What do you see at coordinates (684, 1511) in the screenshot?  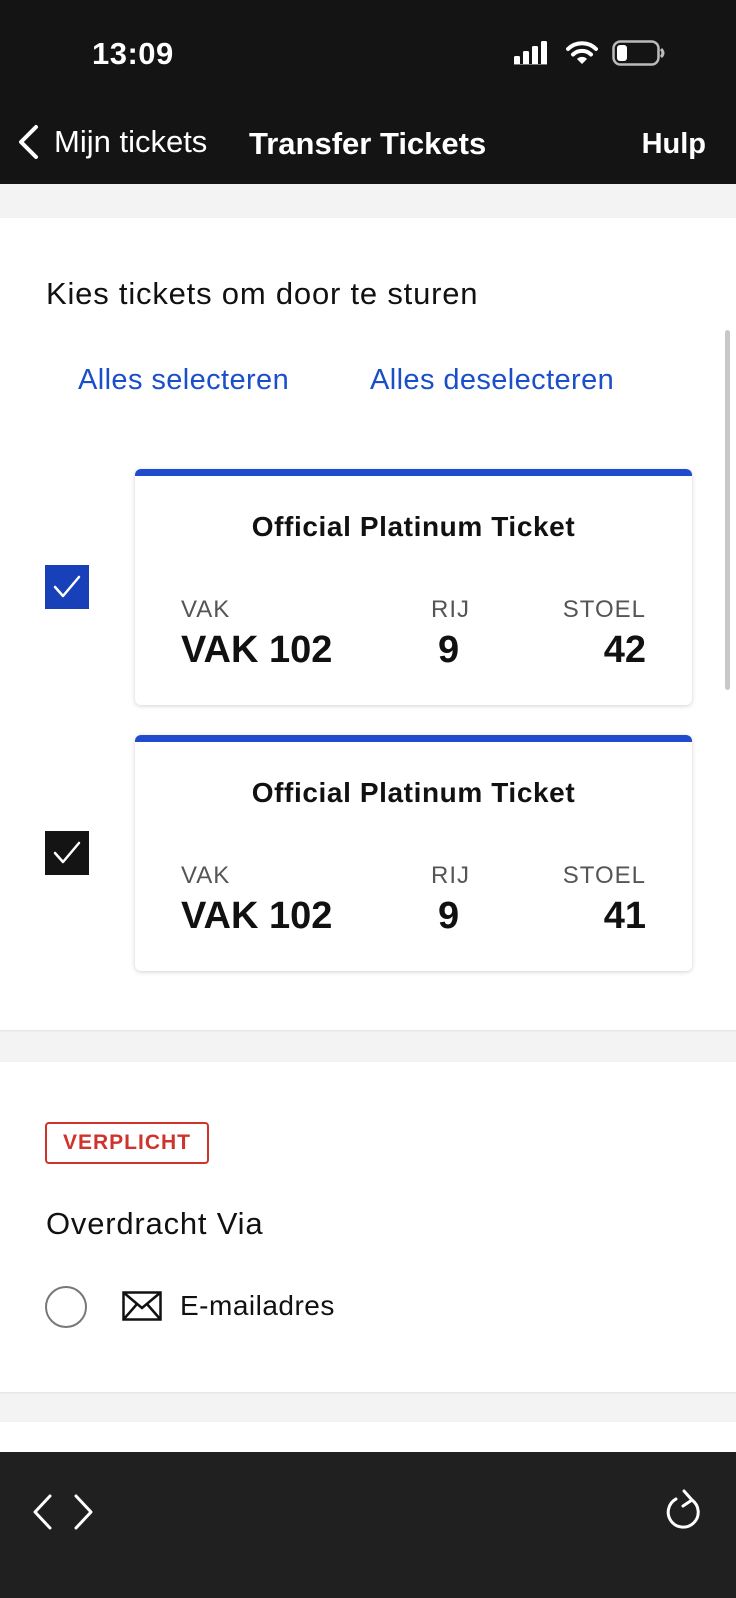 I see `reload-icon` at bounding box center [684, 1511].